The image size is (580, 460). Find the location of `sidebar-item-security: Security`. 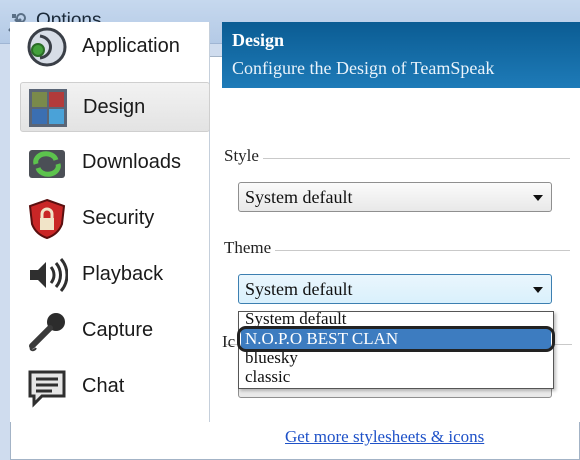

sidebar-item-security: Security is located at coordinates (115, 219).